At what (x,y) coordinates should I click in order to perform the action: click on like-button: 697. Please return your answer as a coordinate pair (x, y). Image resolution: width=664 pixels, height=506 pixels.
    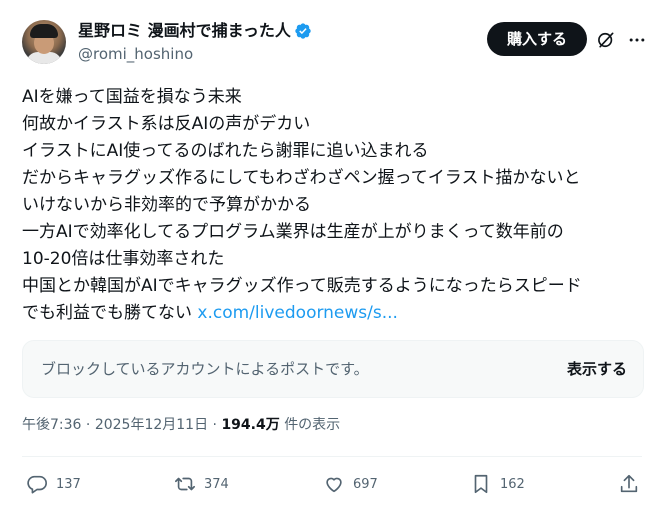
    Looking at the image, I should click on (350, 484).